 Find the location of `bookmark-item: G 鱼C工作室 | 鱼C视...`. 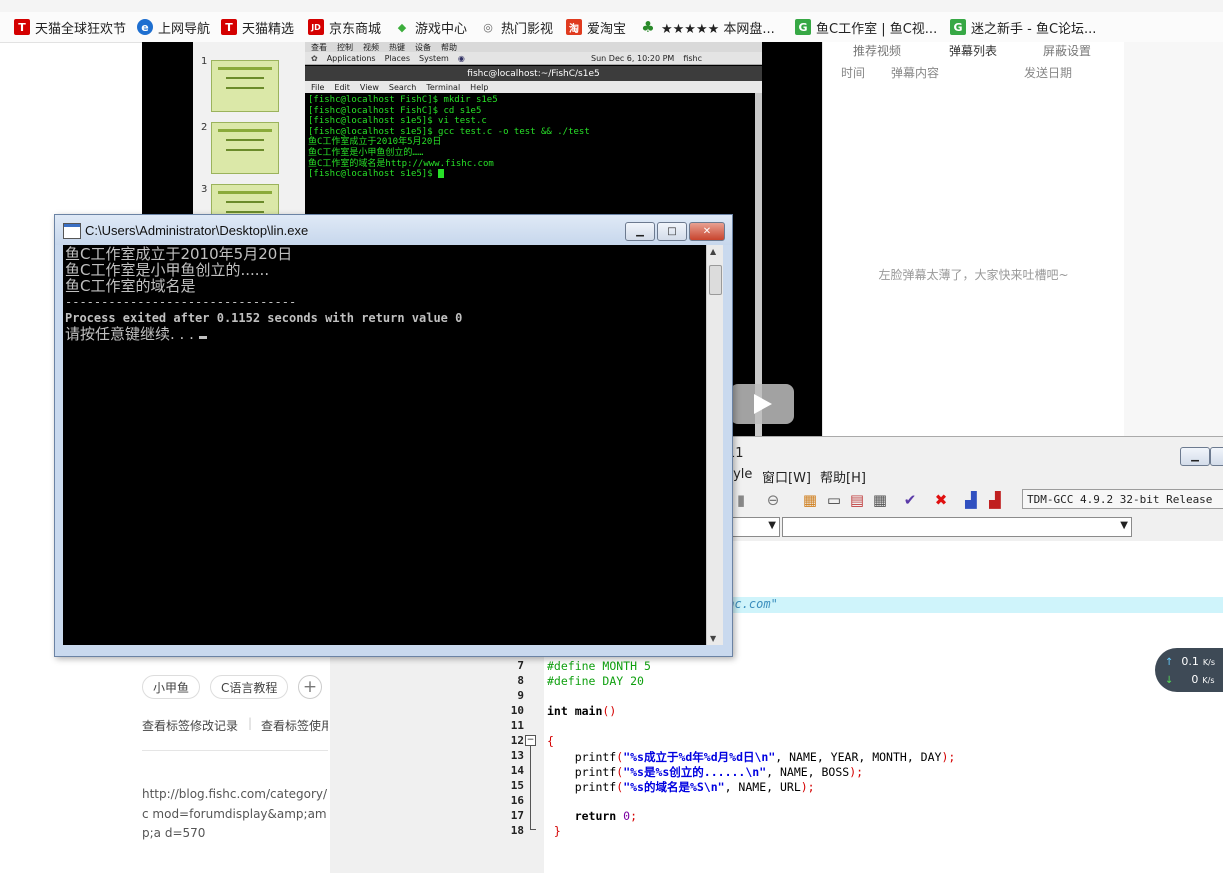

bookmark-item: G 鱼C工作室 | 鱼C视... is located at coordinates (866, 27).